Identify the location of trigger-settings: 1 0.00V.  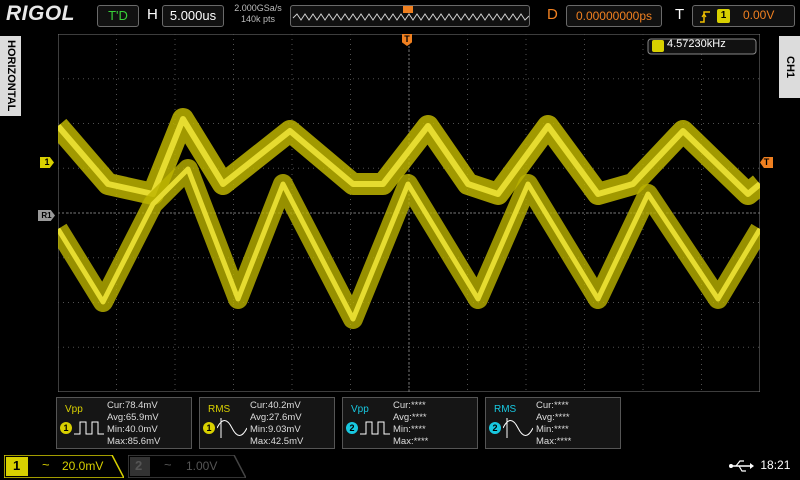
(743, 16).